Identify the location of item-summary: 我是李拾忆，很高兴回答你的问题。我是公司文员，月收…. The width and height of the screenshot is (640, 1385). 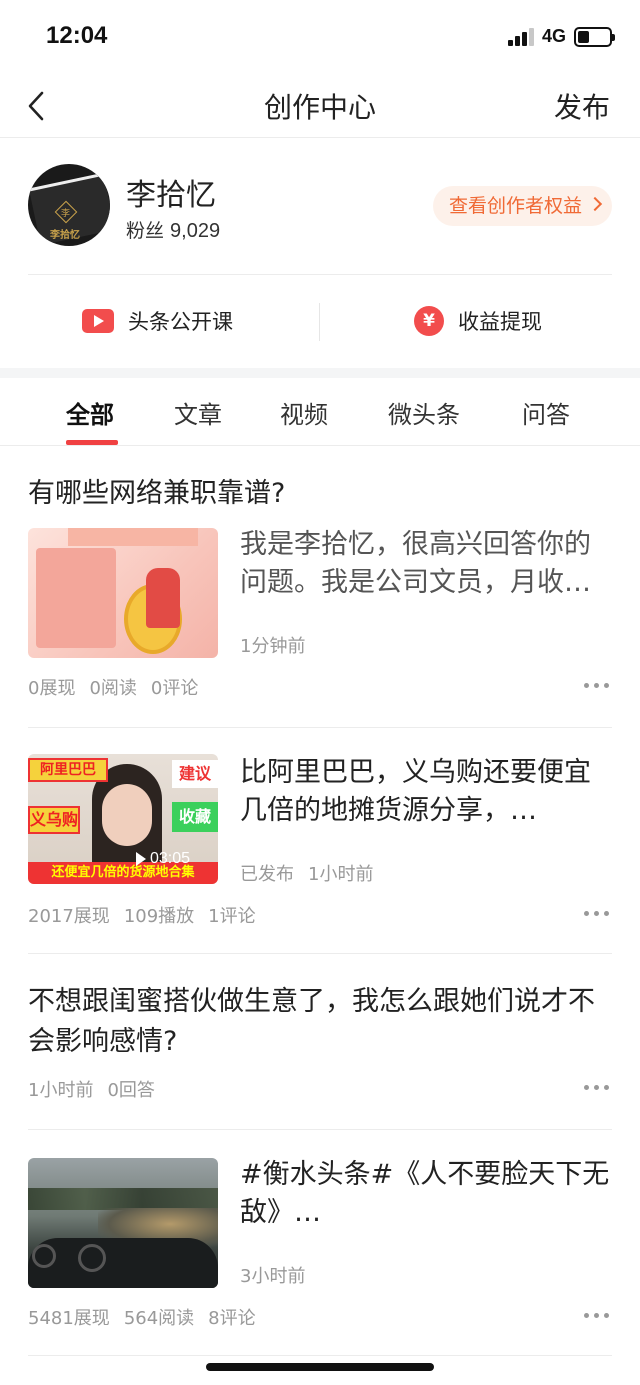
(415, 563).